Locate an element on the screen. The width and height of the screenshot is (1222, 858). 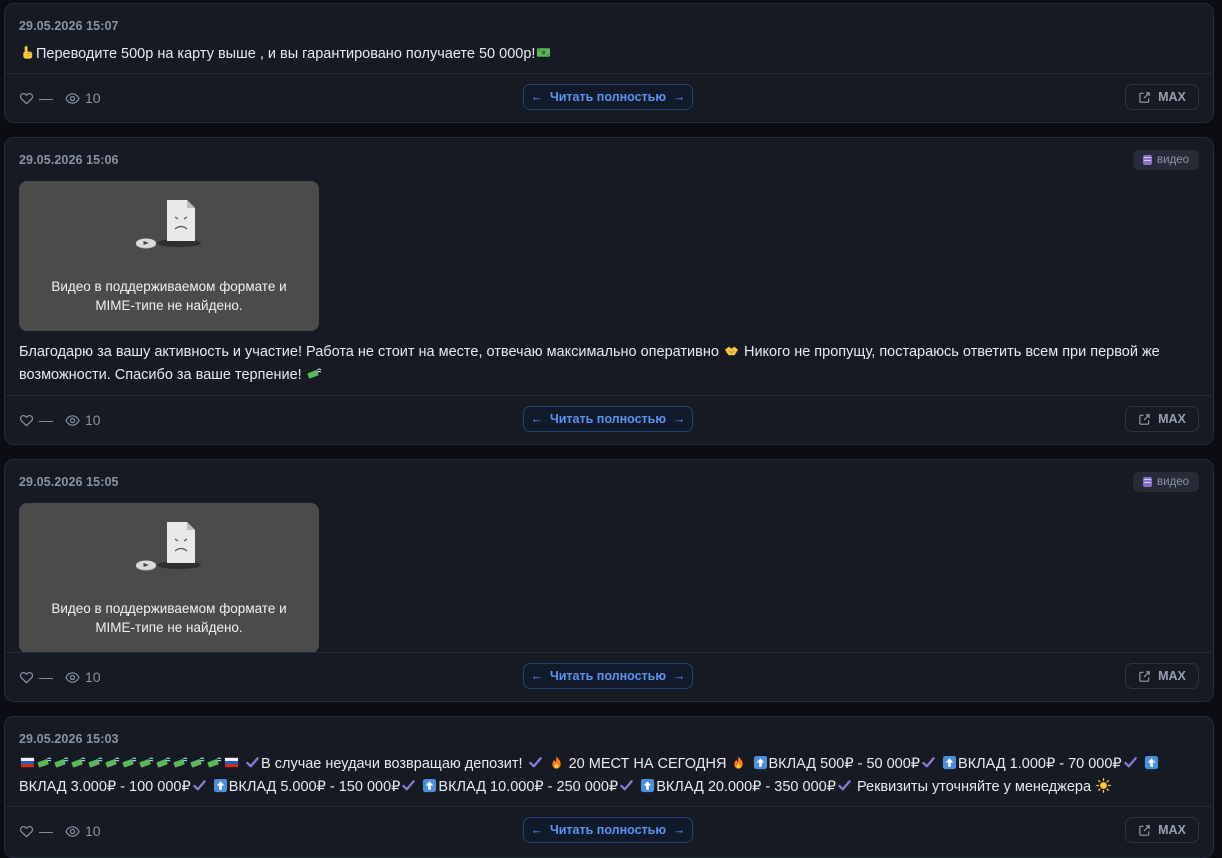
post-text-segment: ВКЛАД 3.000₽ - 100 000₽ is located at coordinates (105, 787).